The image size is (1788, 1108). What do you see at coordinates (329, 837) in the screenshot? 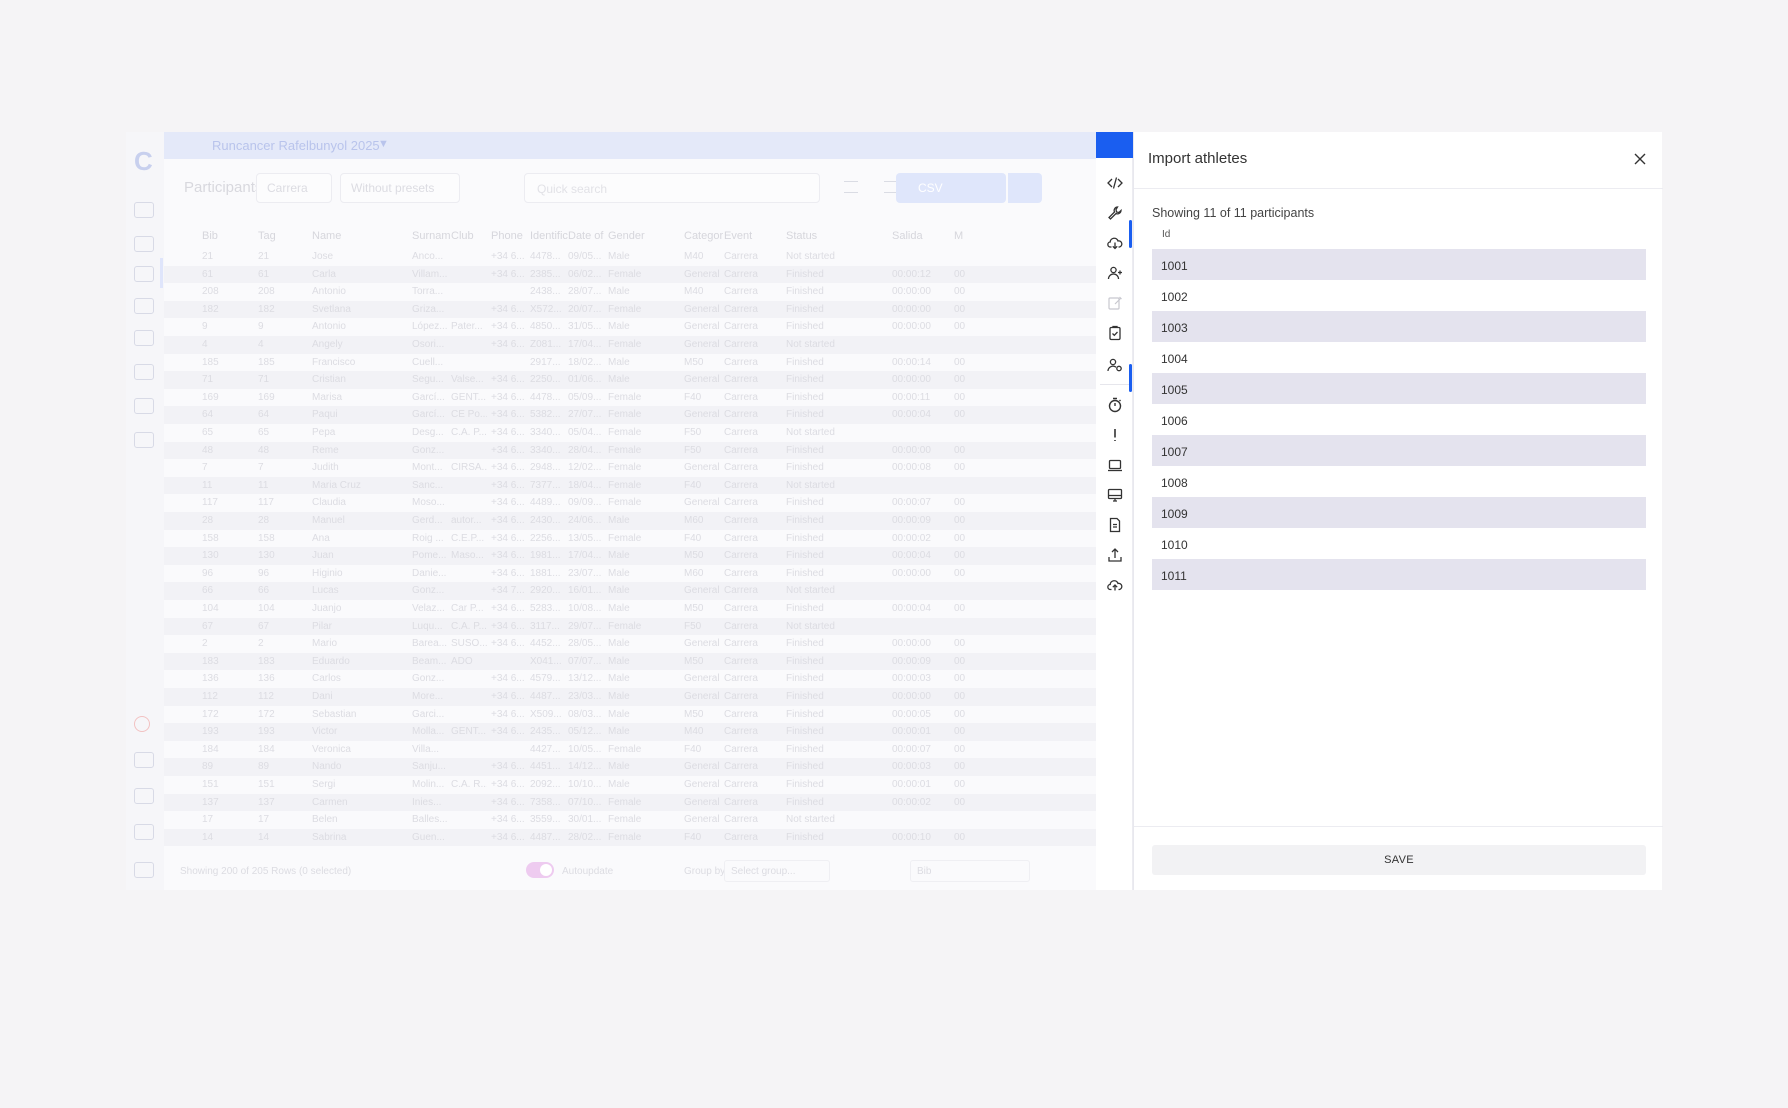
I see `table-cell: Sabrina` at bounding box center [329, 837].